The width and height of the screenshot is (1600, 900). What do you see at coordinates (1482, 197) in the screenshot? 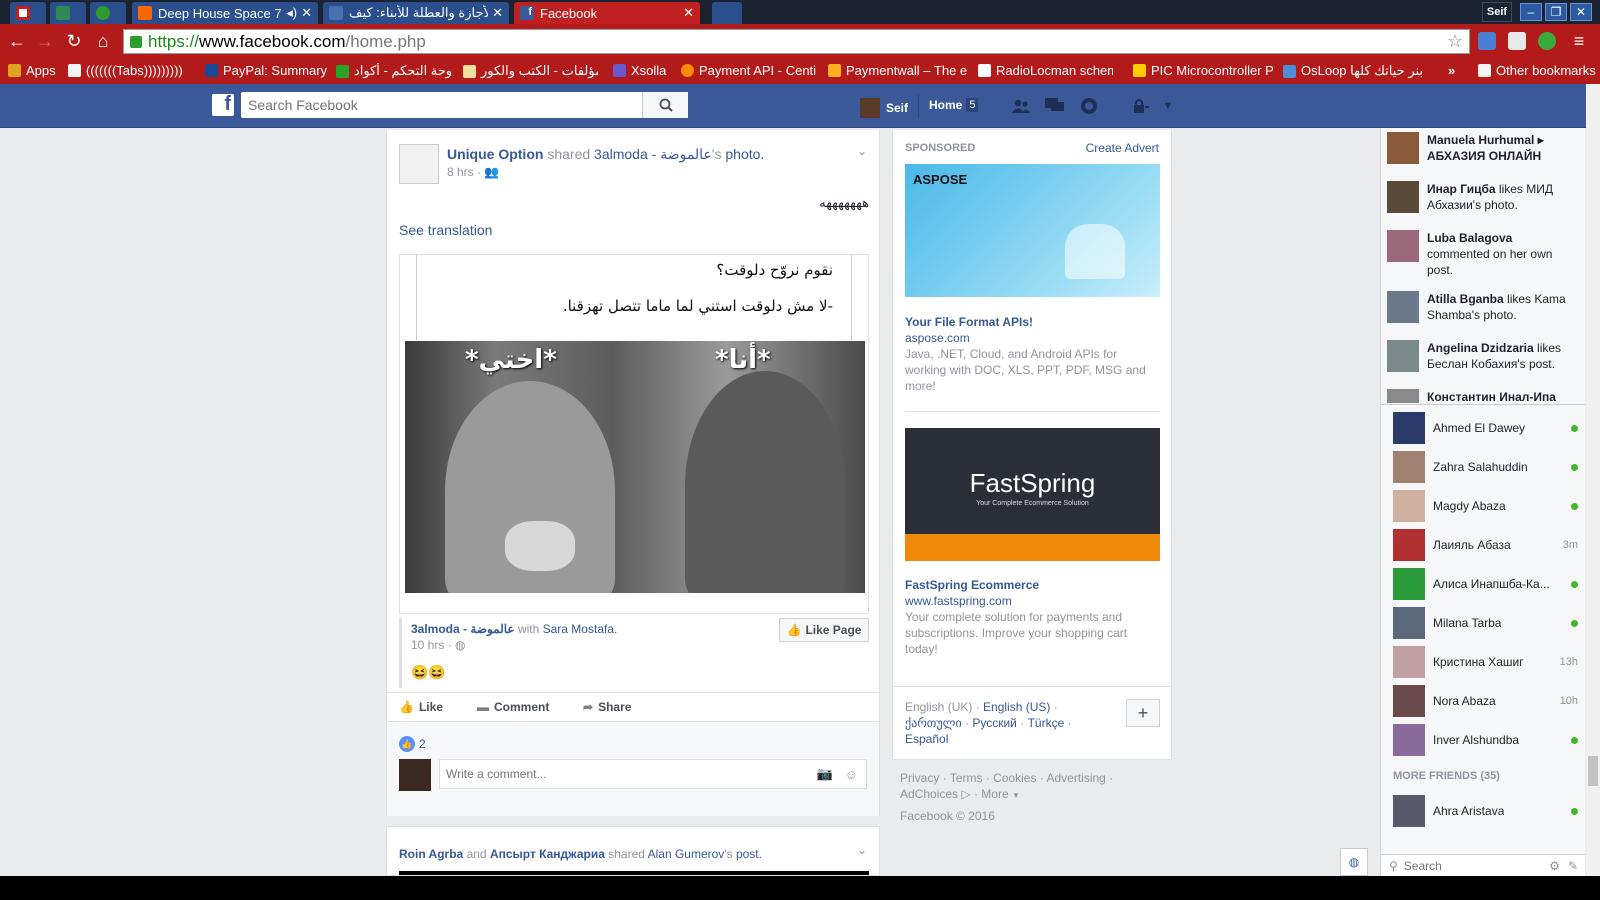
I see `ticker-item: Инар Гицба likes МИД Абхазии's photo.` at bounding box center [1482, 197].